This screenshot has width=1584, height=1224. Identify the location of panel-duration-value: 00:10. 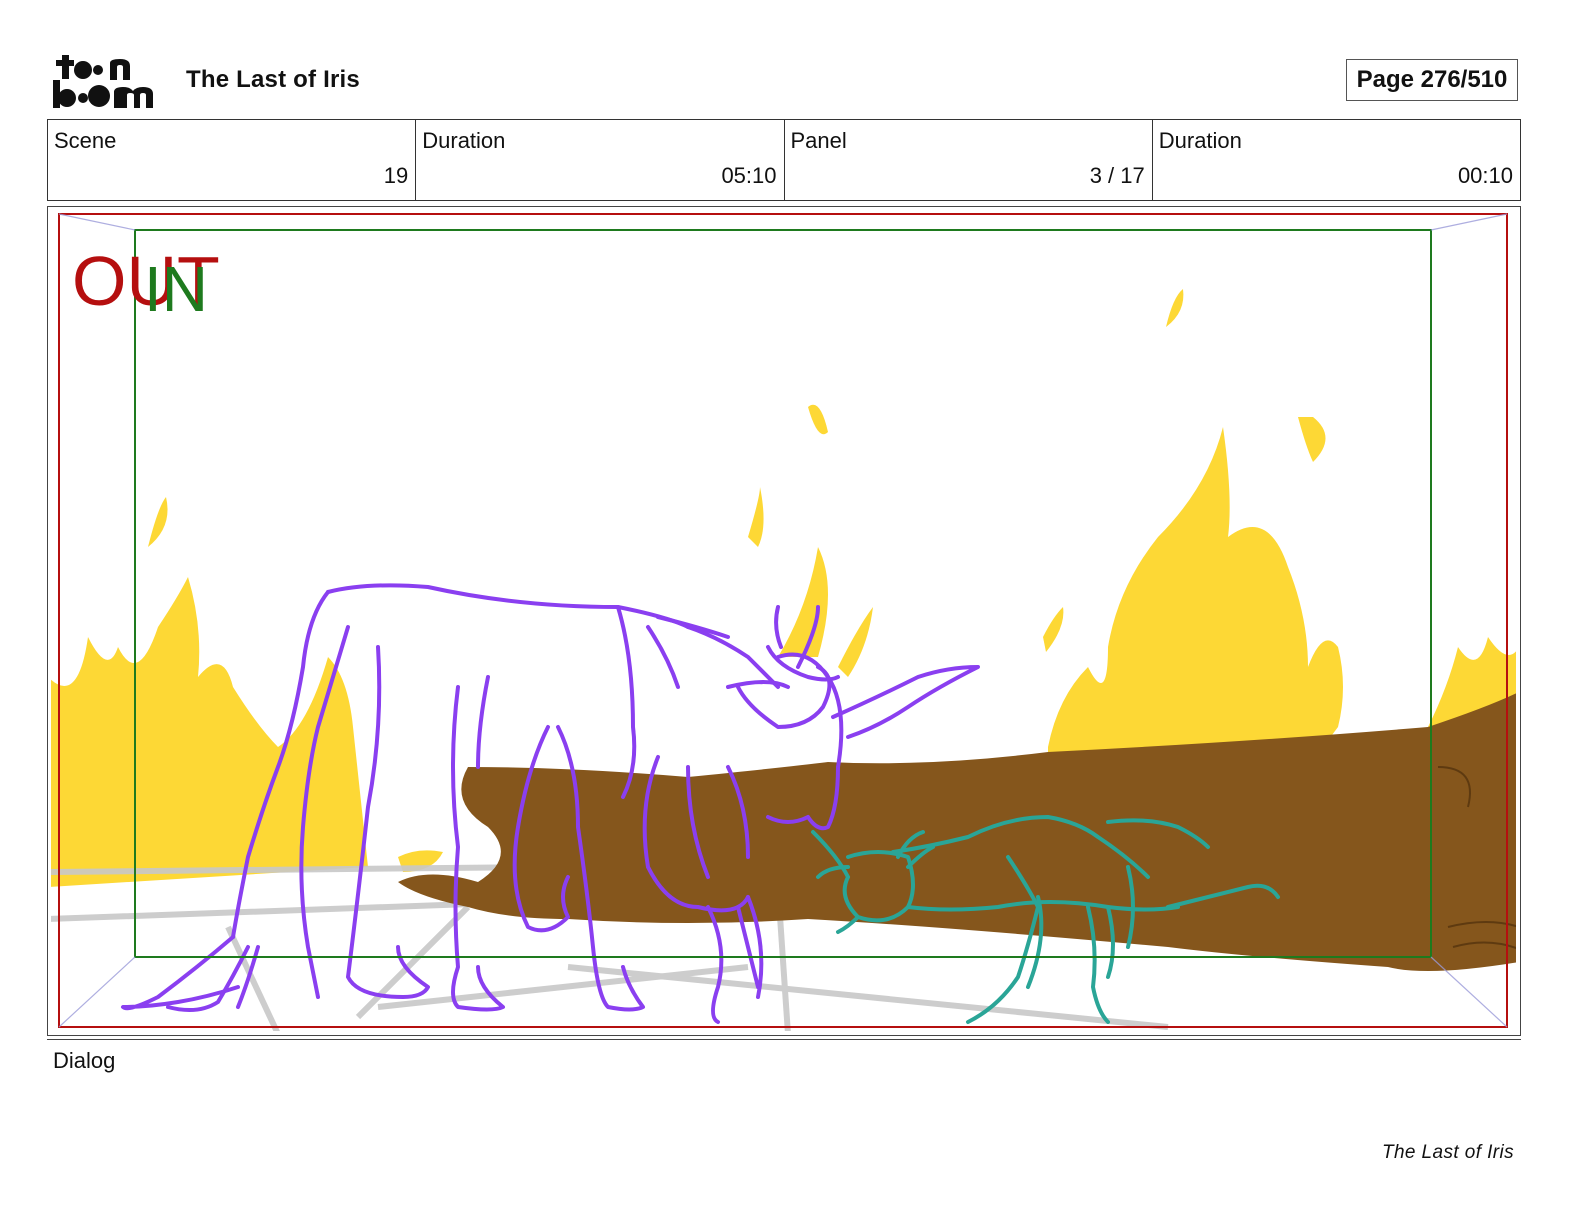
(1485, 175).